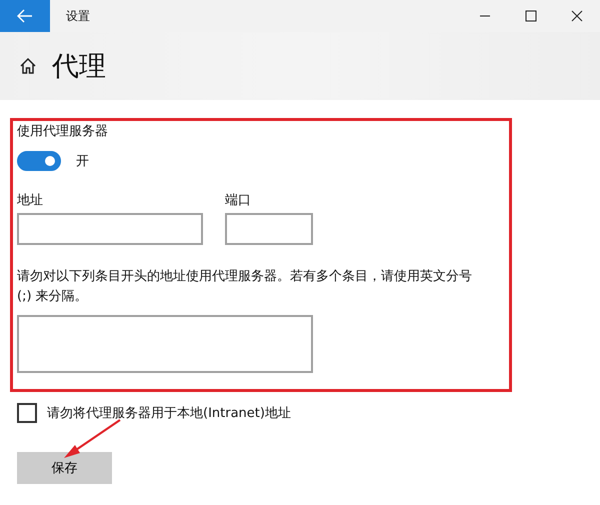  Describe the element at coordinates (39, 161) in the screenshot. I see `toggle-switch` at that location.